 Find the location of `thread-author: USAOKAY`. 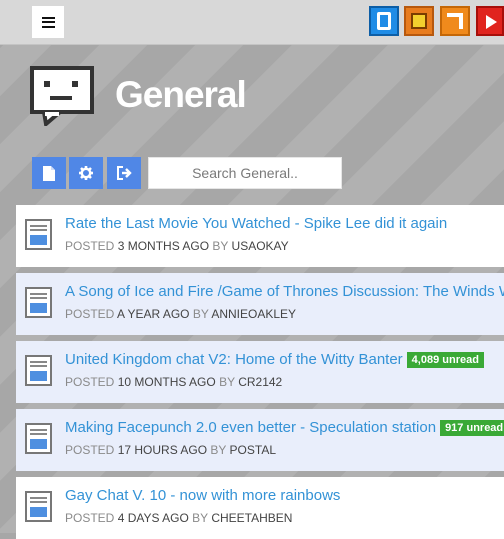

thread-author: USAOKAY is located at coordinates (260, 246).